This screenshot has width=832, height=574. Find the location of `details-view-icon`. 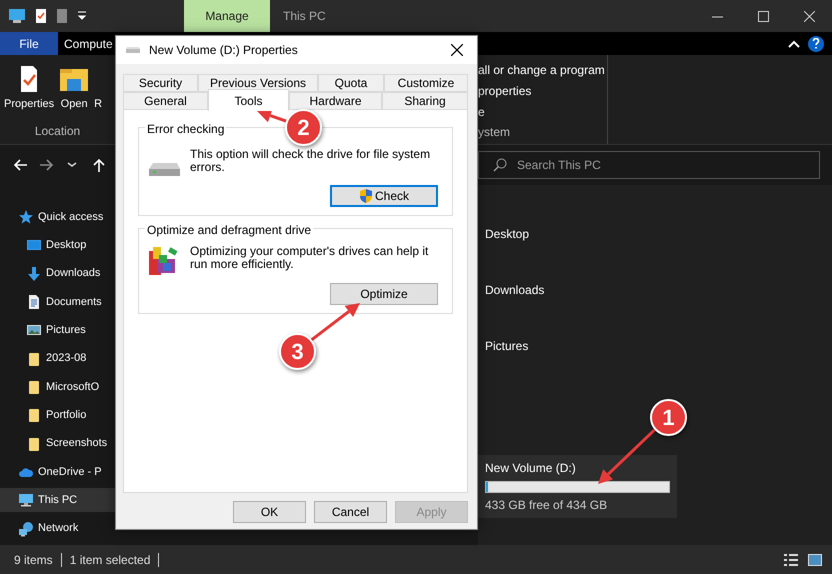

details-view-icon is located at coordinates (791, 560).